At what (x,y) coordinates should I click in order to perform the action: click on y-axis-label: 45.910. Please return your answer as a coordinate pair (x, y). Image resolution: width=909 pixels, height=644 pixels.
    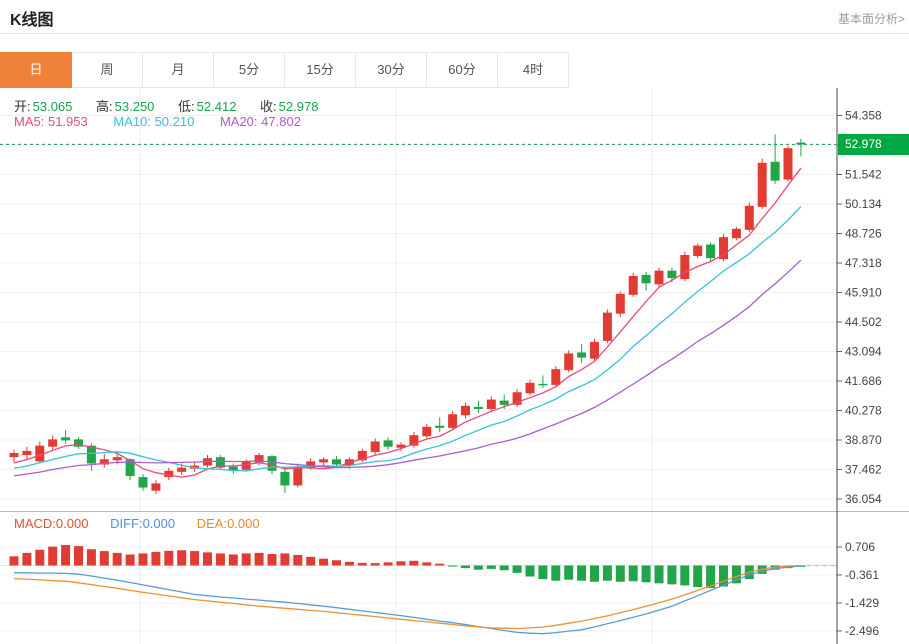
    Looking at the image, I should click on (863, 293).